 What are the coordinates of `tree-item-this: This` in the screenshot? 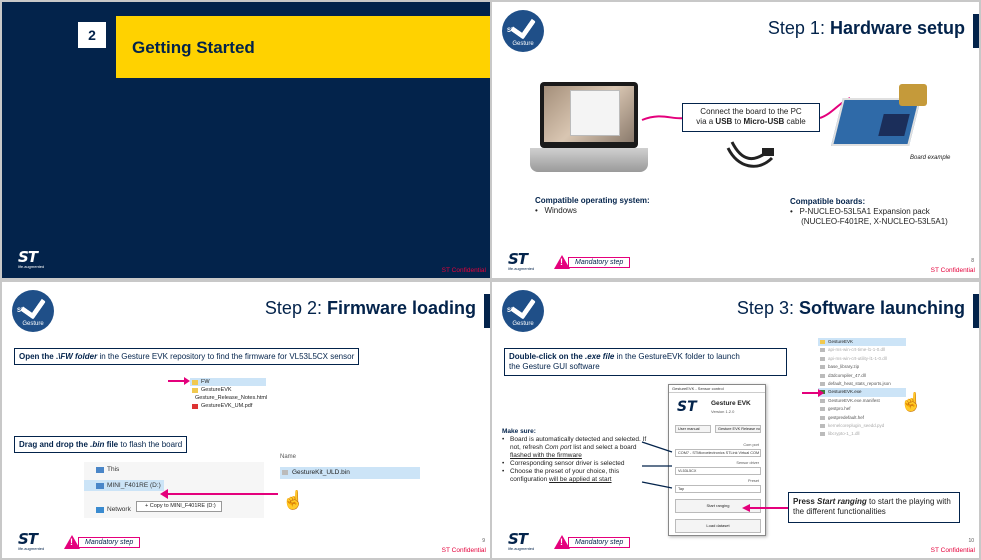 It's located at (107, 469).